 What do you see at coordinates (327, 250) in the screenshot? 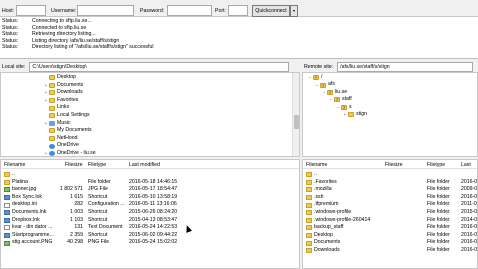
I see `file-name: Downloads` at bounding box center [327, 250].